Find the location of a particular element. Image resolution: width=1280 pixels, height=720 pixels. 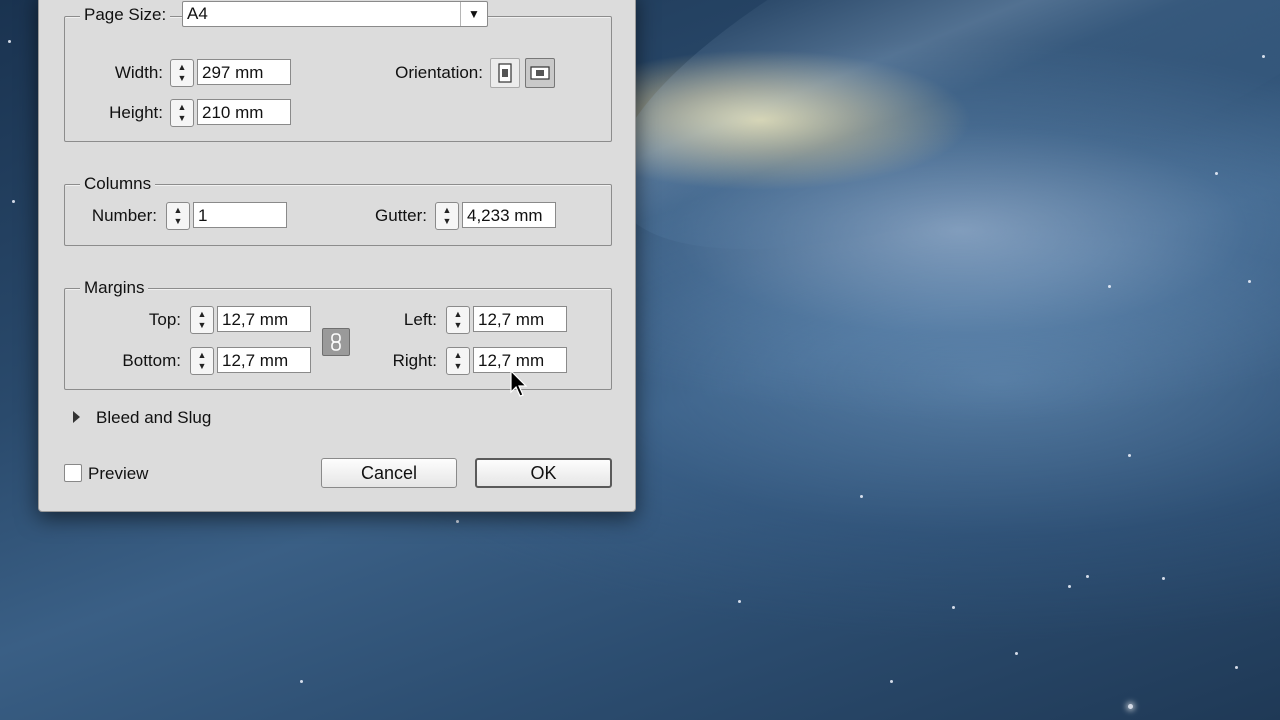

top-input: 12,7 mm is located at coordinates (264, 319).